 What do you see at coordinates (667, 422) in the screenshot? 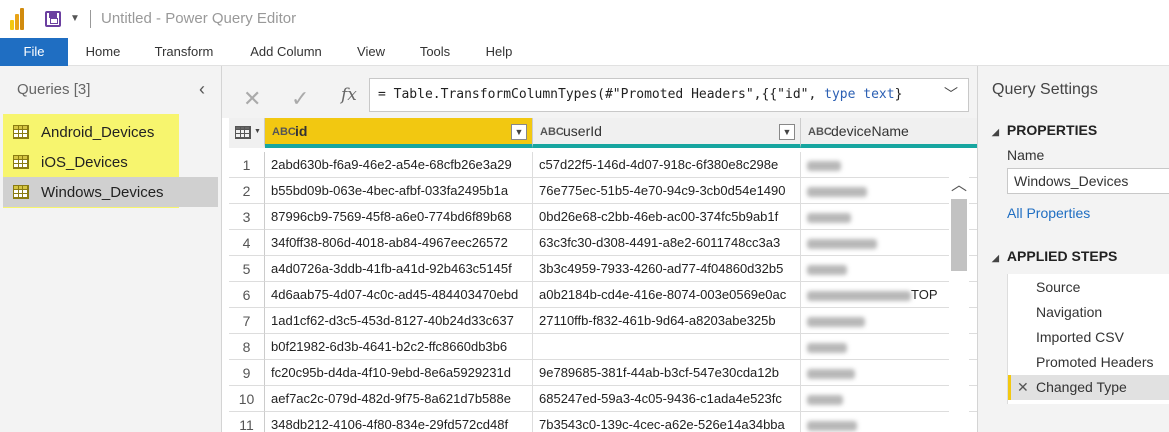
I see `cell-userid: 7b3543c0-139c-4cec-a62e-526e14a34bba` at bounding box center [667, 422].